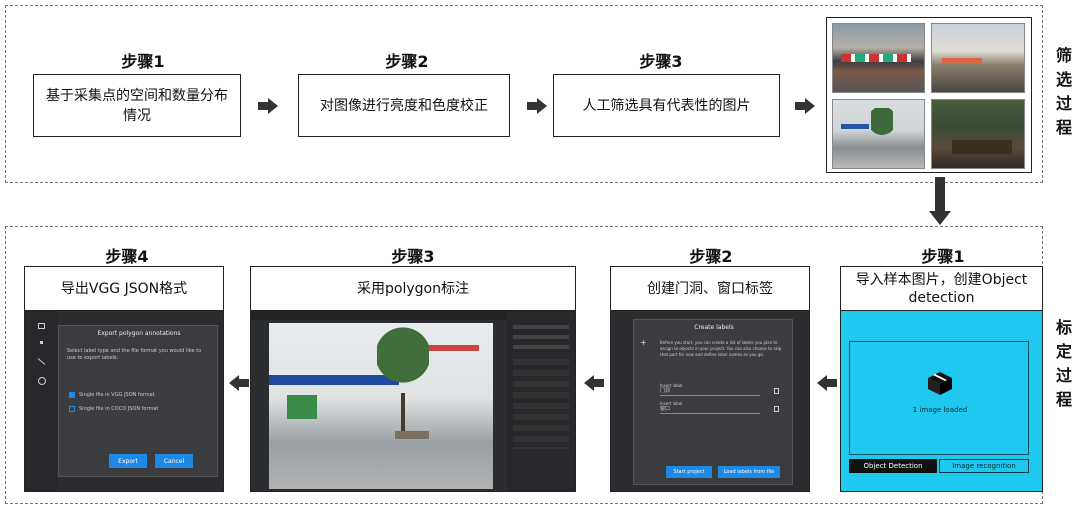 The image size is (1080, 510). Describe the element at coordinates (41, 401) in the screenshot. I see `tool-sidebar` at that location.